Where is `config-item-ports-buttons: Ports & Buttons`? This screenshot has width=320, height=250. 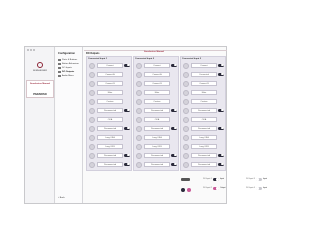
config-item-ports-buttons: Ports & Buttons is located at coordinates (67, 60).